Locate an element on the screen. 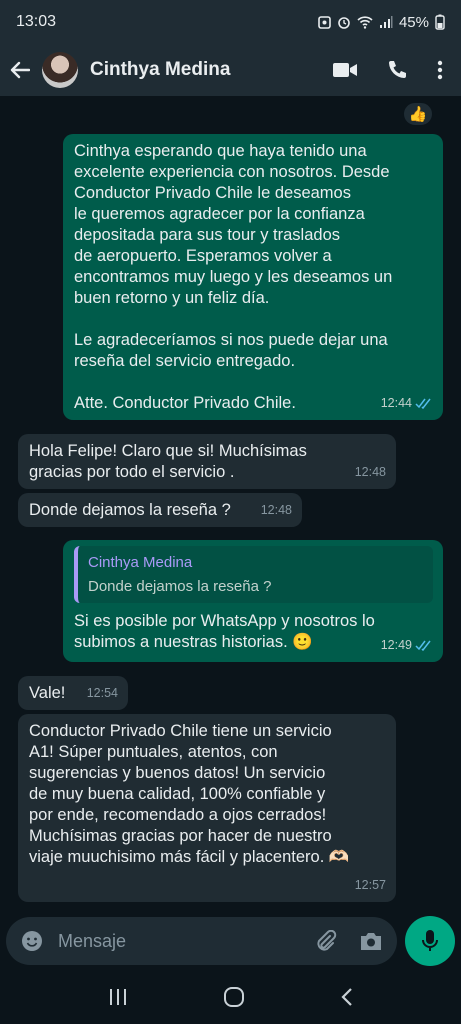 Image resolution: width=461 pixels, height=1024 pixels. alarm-icon is located at coordinates (344, 23).